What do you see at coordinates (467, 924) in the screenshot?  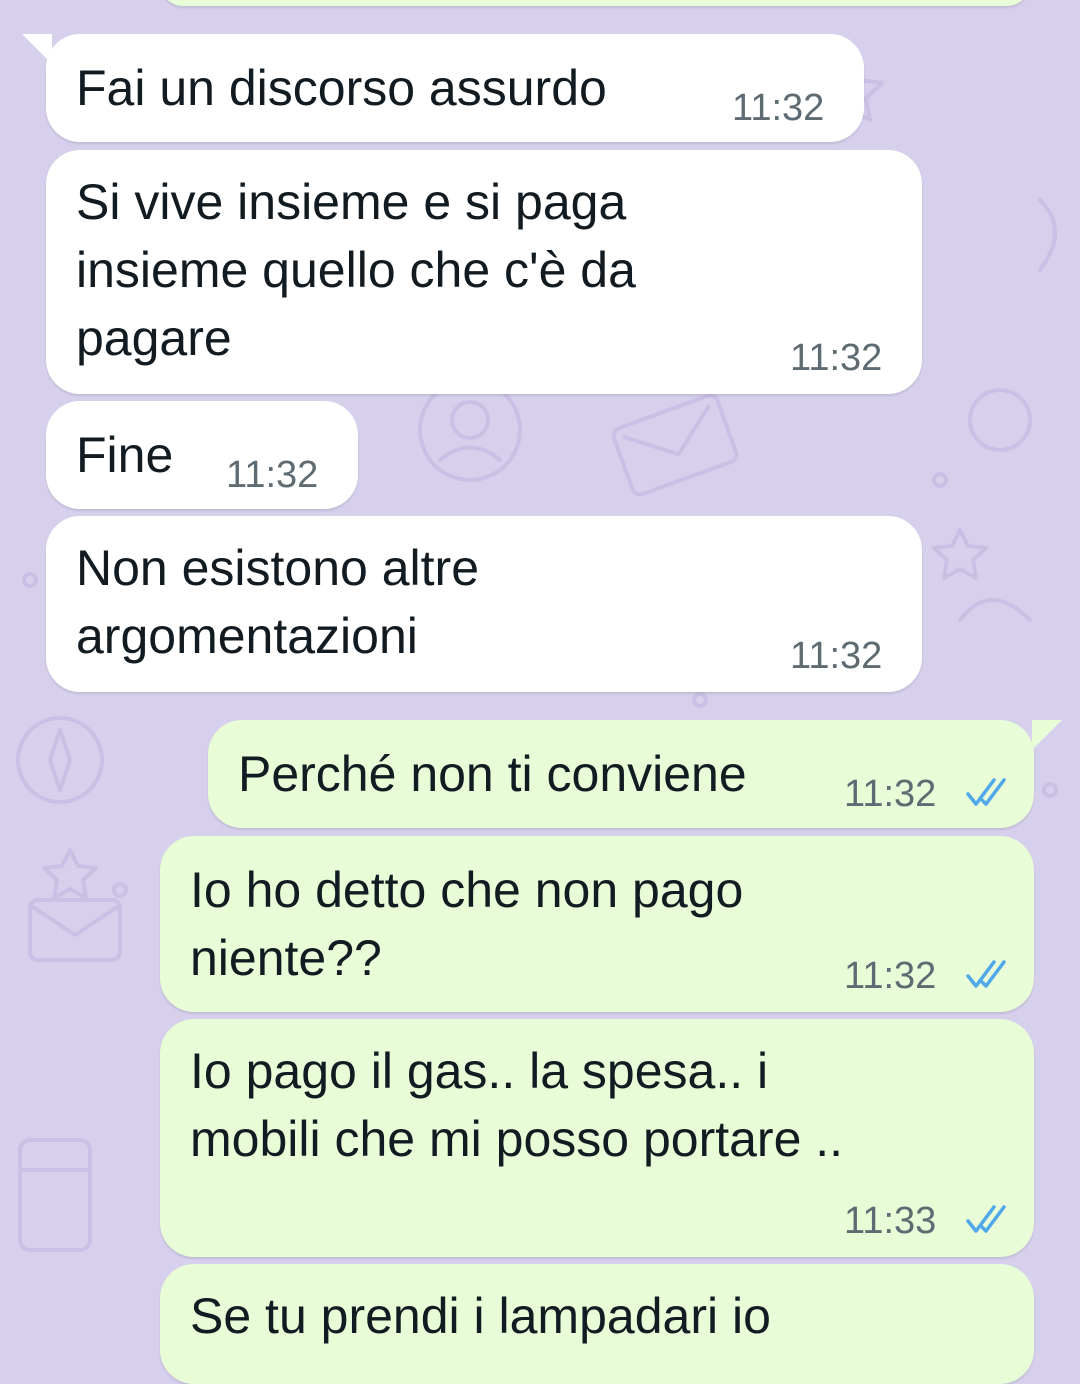 I see `message-text: Io ho detto che non pago niente??` at bounding box center [467, 924].